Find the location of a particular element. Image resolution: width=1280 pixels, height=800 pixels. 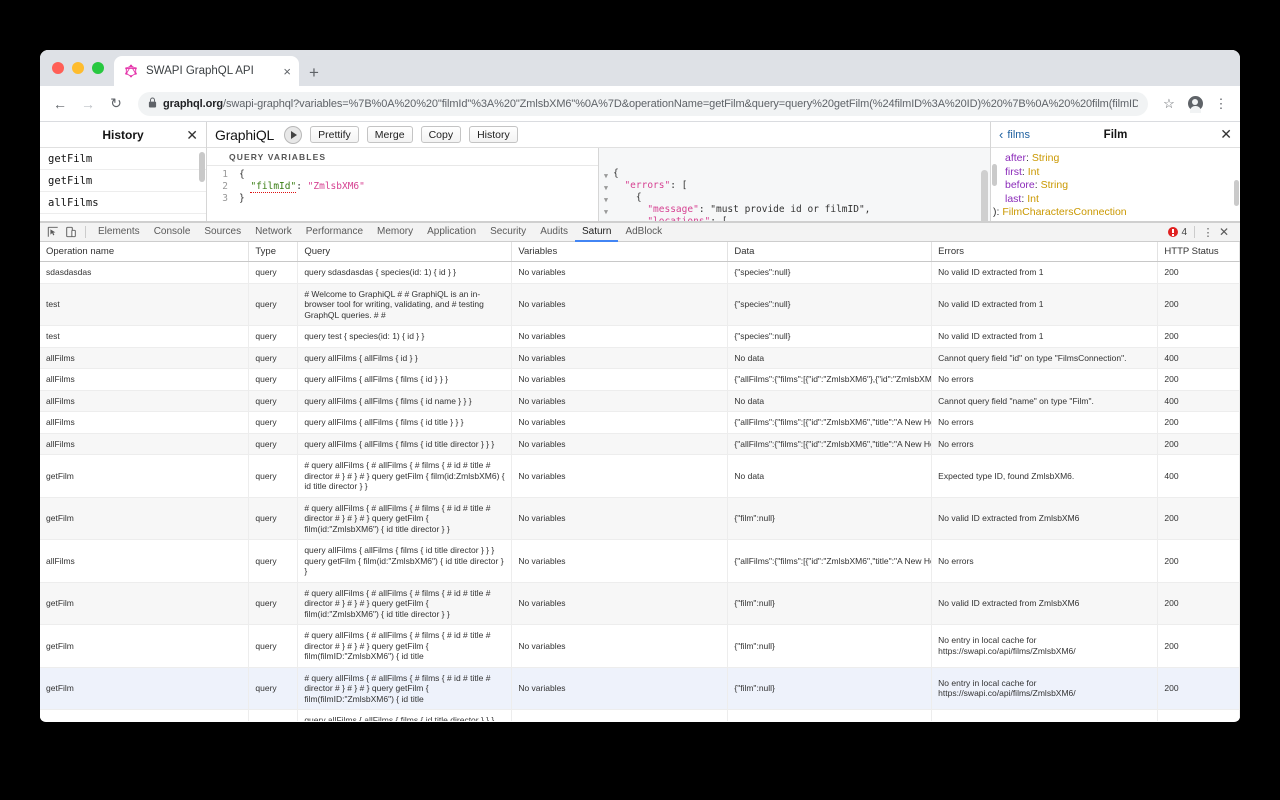

devtools-tab-network: Network is located at coordinates (273, 232).